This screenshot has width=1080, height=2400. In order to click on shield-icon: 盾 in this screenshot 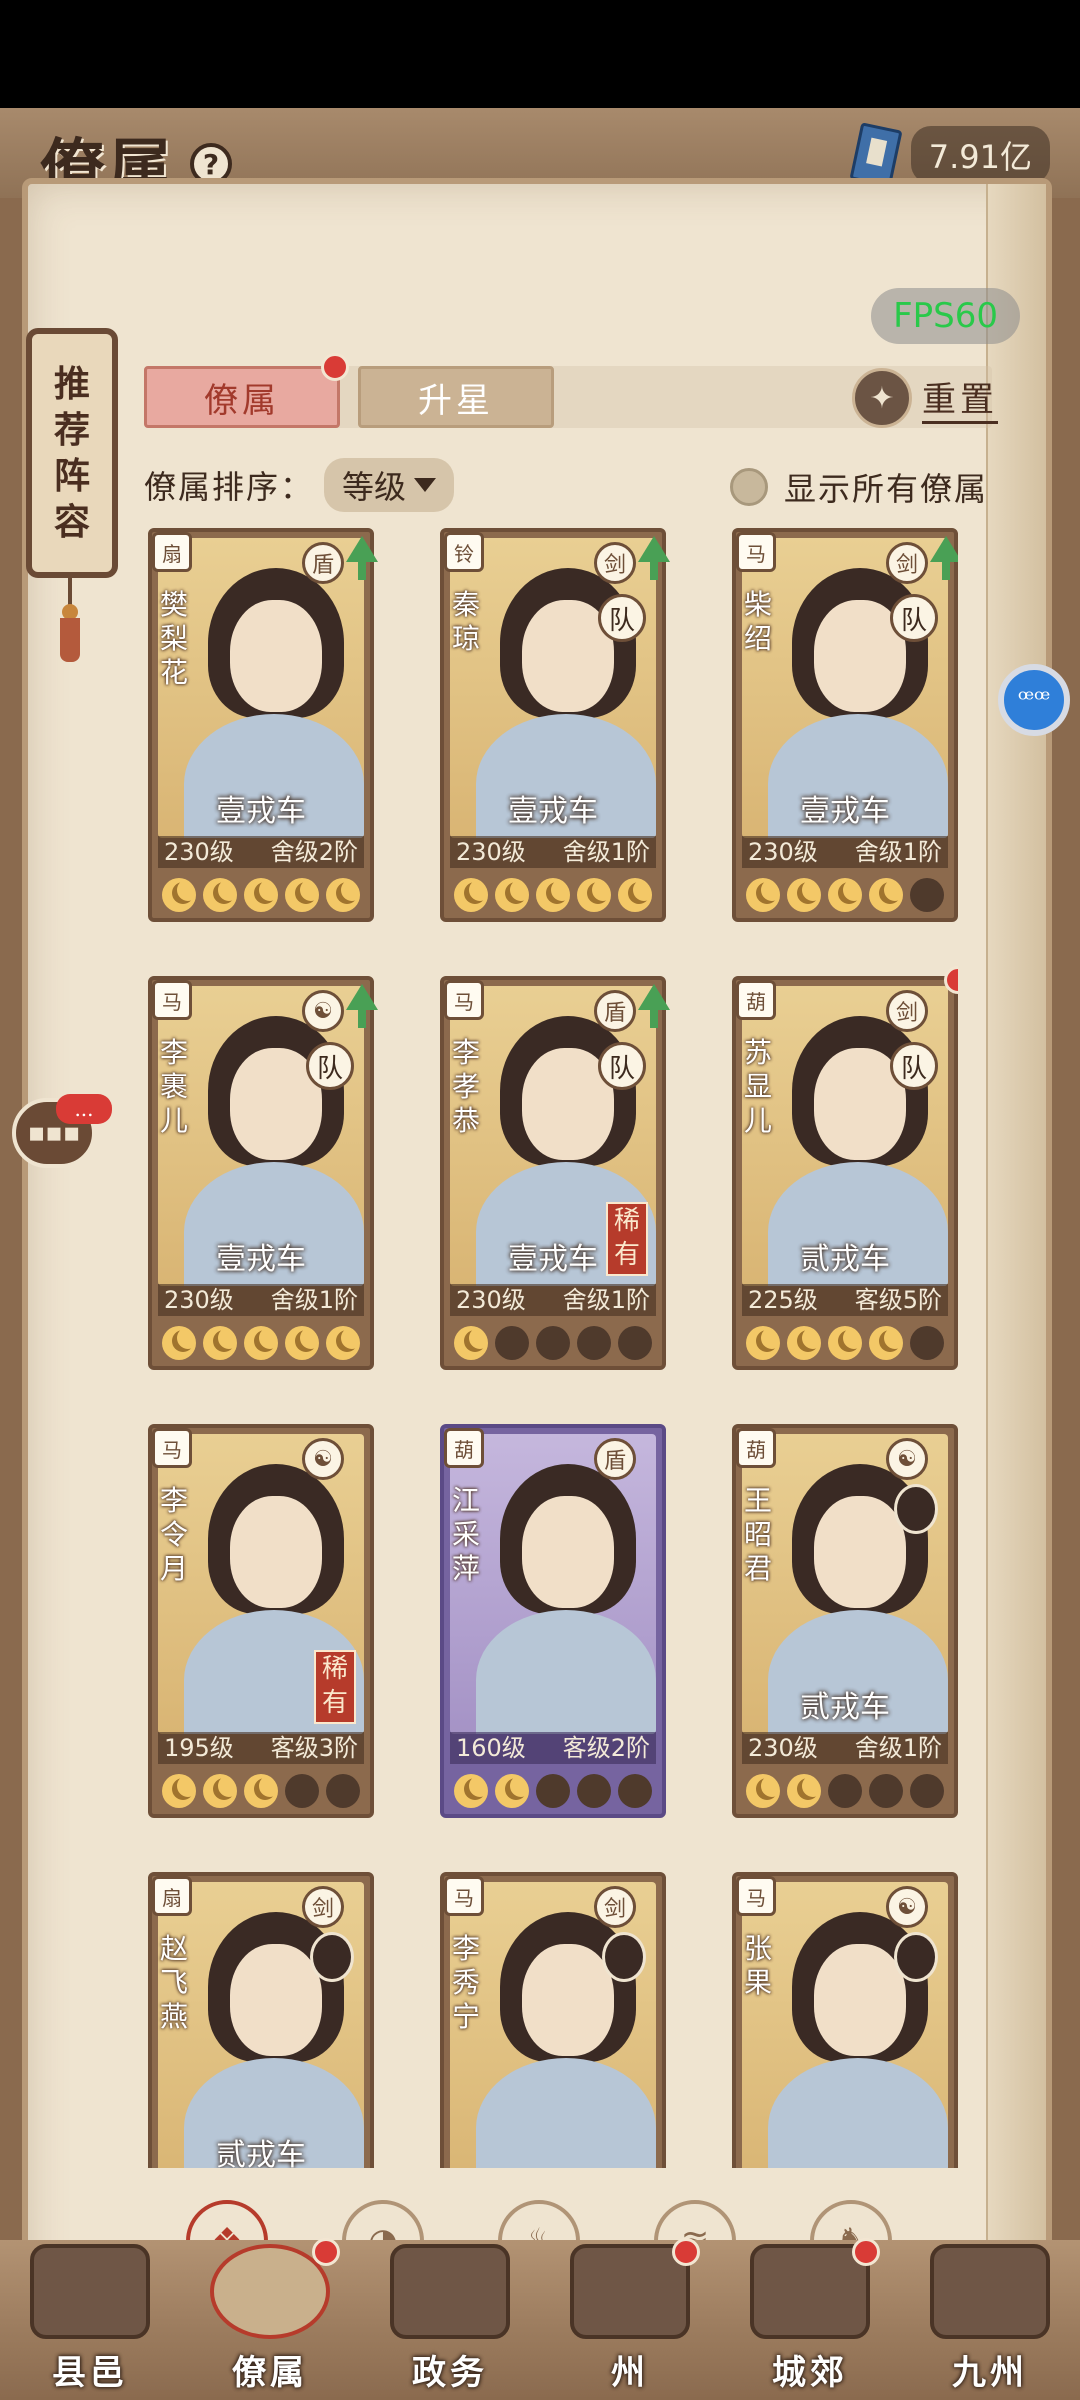, I will do `click(615, 1459)`.